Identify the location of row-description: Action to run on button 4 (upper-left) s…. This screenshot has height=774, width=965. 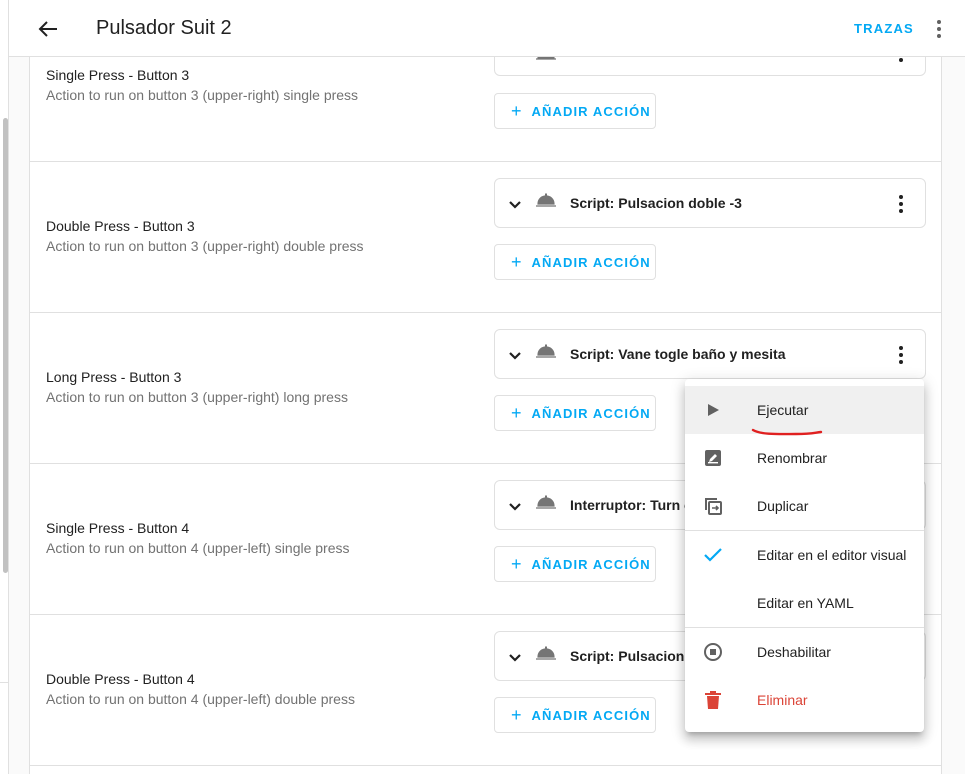
(198, 548).